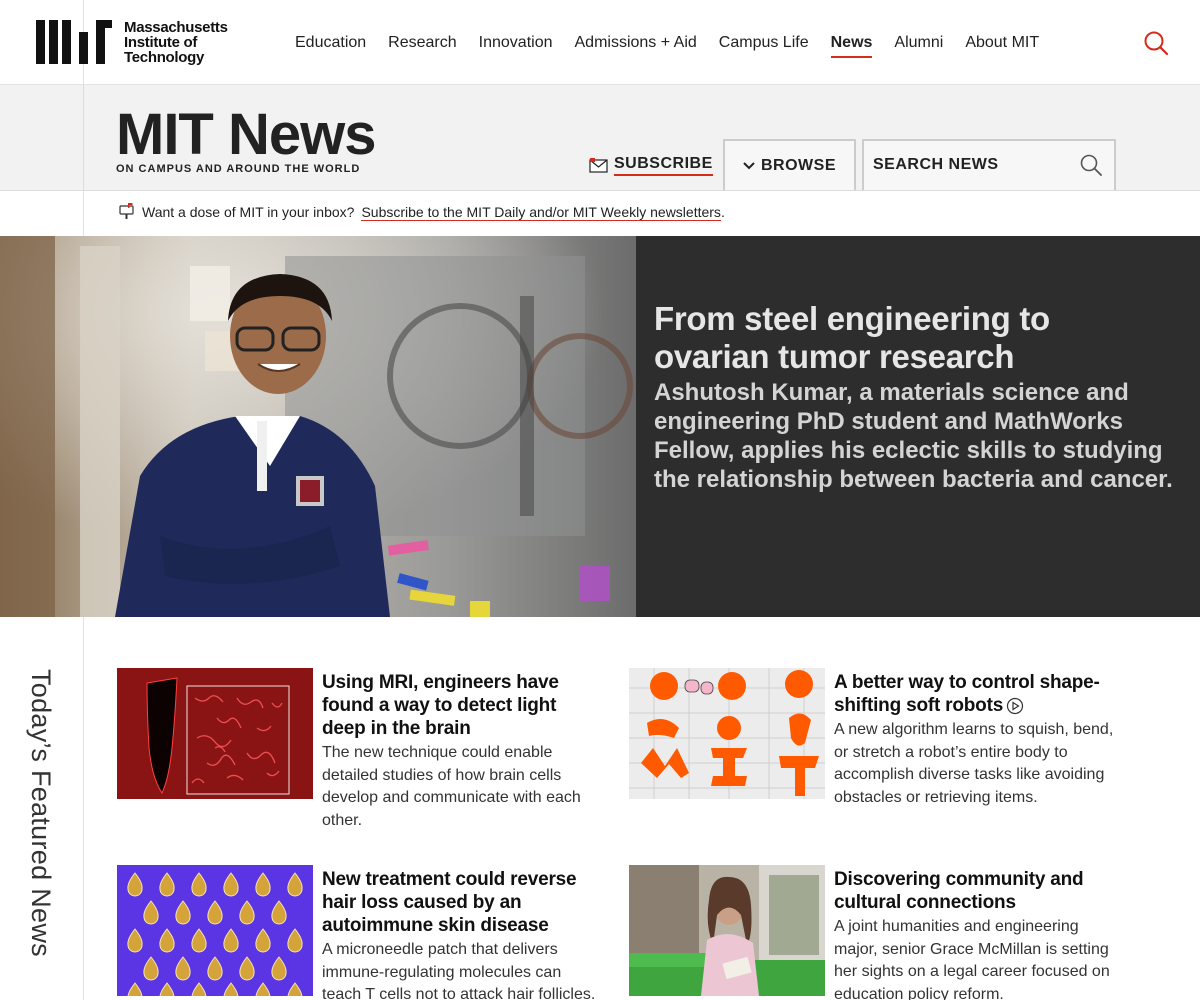  Describe the element at coordinates (238, 169) in the screenshot. I see `news-tagline: ON CAMPUS AND AROUND THE WORLD` at that location.